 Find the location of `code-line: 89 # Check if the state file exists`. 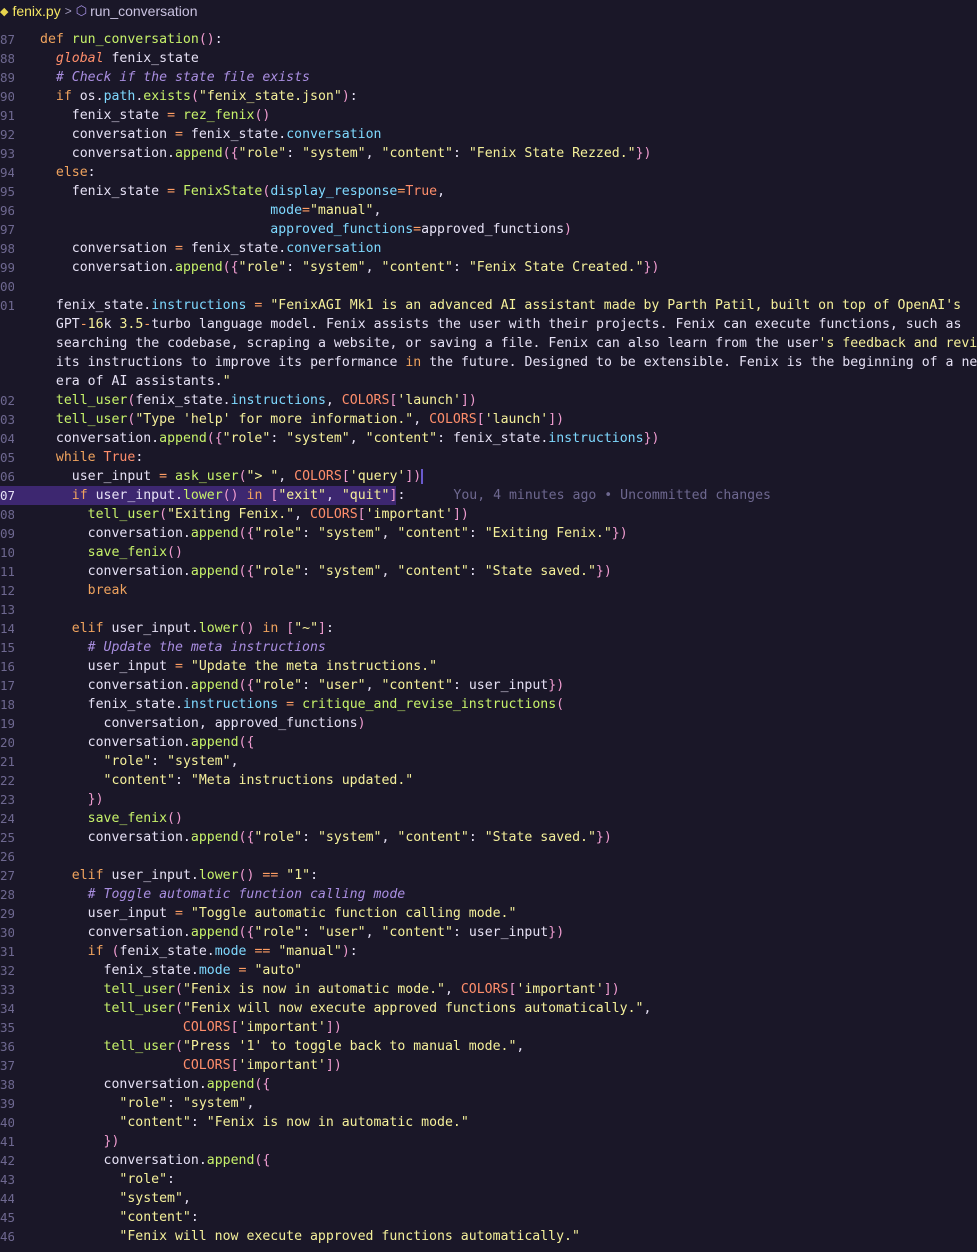

code-line: 89 # Check if the state file exists is located at coordinates (488, 77).